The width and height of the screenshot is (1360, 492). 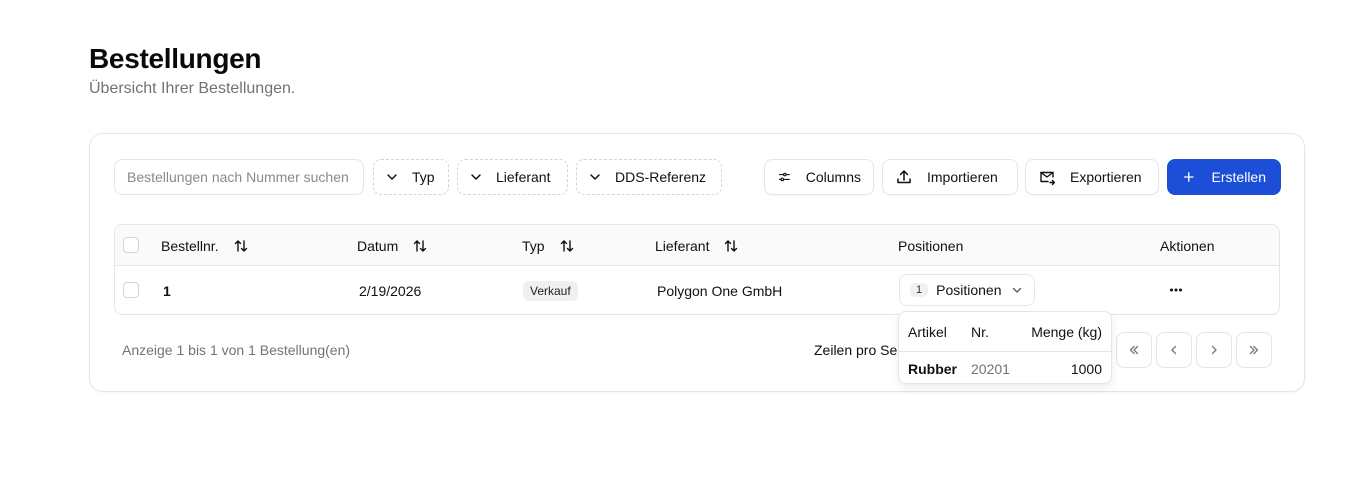 I want to click on order-supplier: Polygon One GmbH, so click(x=720, y=290).